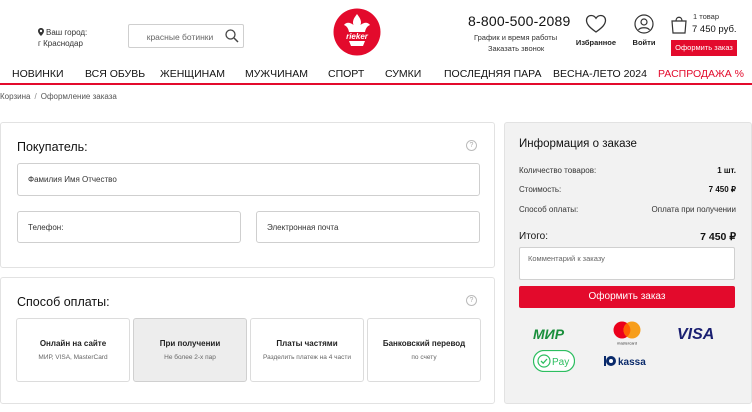 The width and height of the screenshot is (752, 412). I want to click on email-field, so click(368, 227).